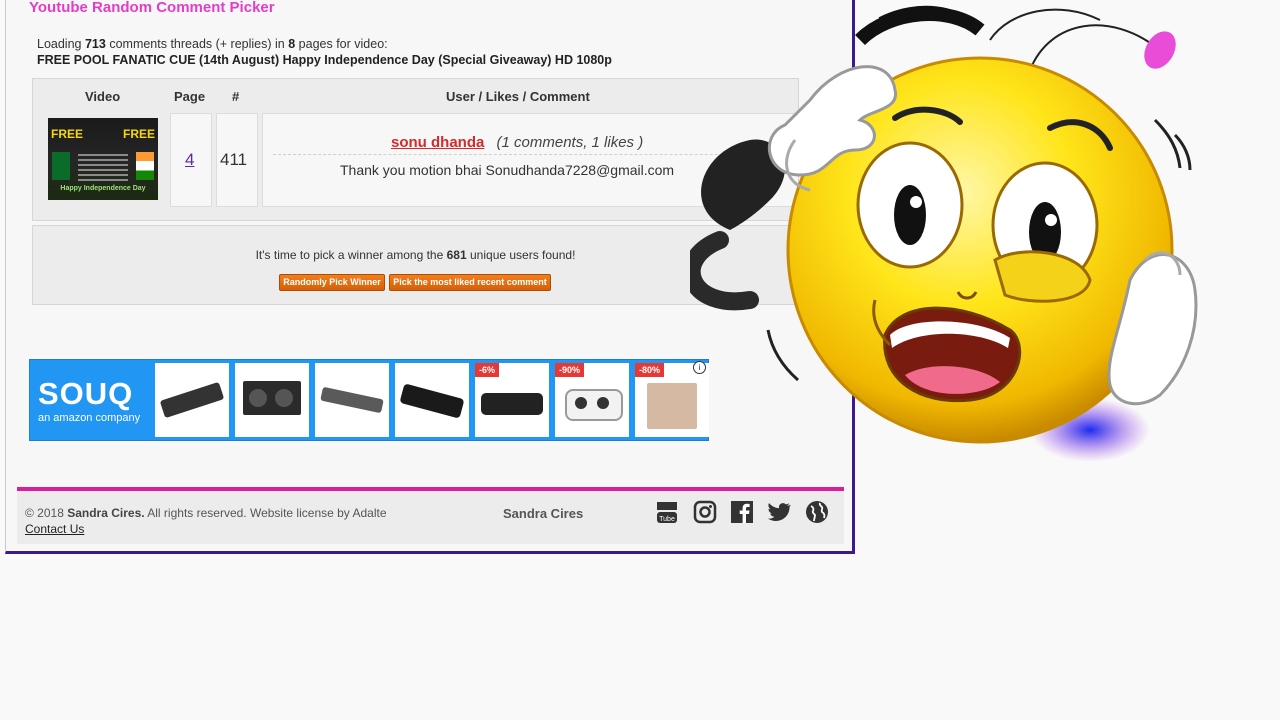 Image resolution: width=1280 pixels, height=720 pixels. What do you see at coordinates (570, 370) in the screenshot?
I see `discount-badge: -90%` at bounding box center [570, 370].